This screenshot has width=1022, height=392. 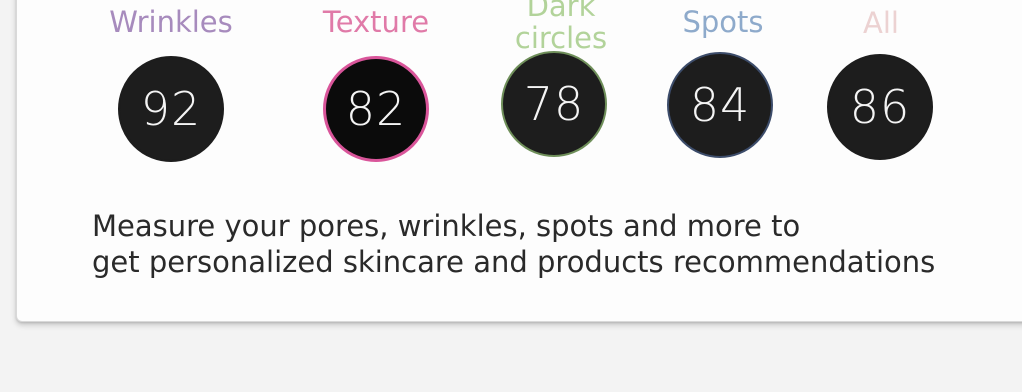 I want to click on score-circle-spots: 84, so click(x=720, y=105).